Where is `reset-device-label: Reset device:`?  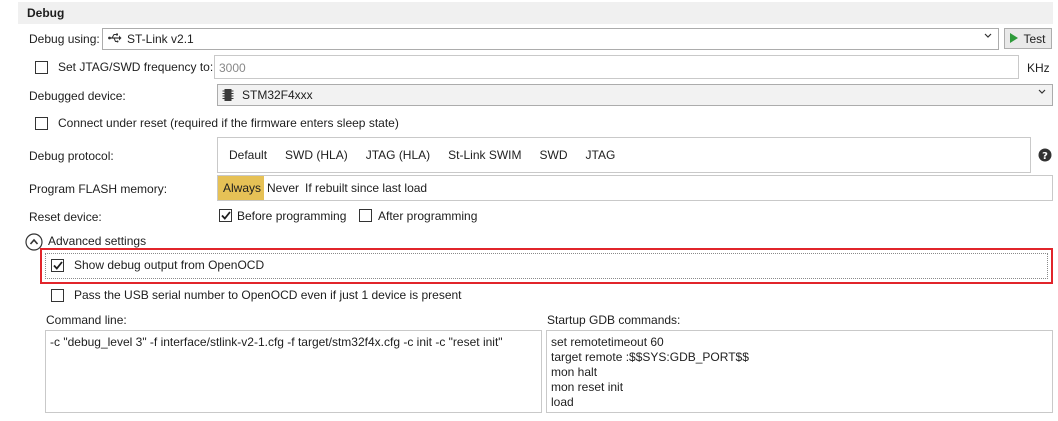
reset-device-label: Reset device: is located at coordinates (65, 217).